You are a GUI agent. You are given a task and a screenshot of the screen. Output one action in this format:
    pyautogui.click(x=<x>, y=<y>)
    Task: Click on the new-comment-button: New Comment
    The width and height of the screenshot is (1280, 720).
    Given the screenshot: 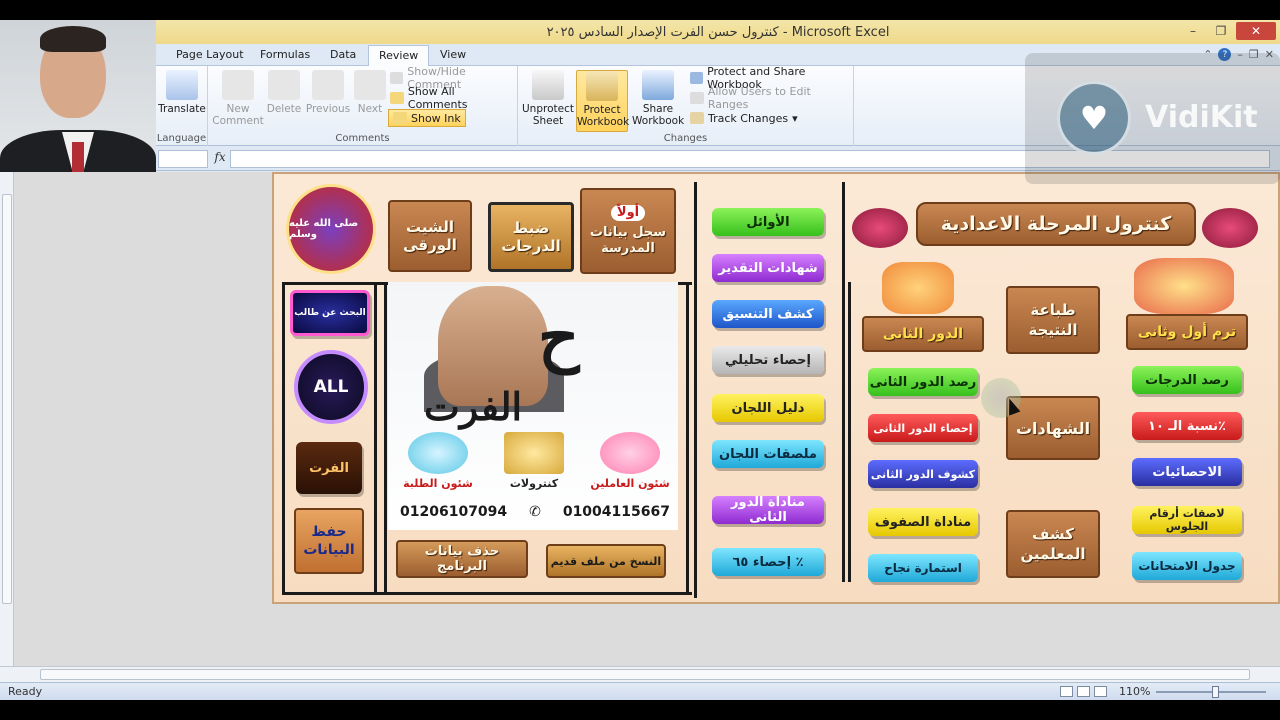 What is the action you would take?
    pyautogui.click(x=238, y=98)
    